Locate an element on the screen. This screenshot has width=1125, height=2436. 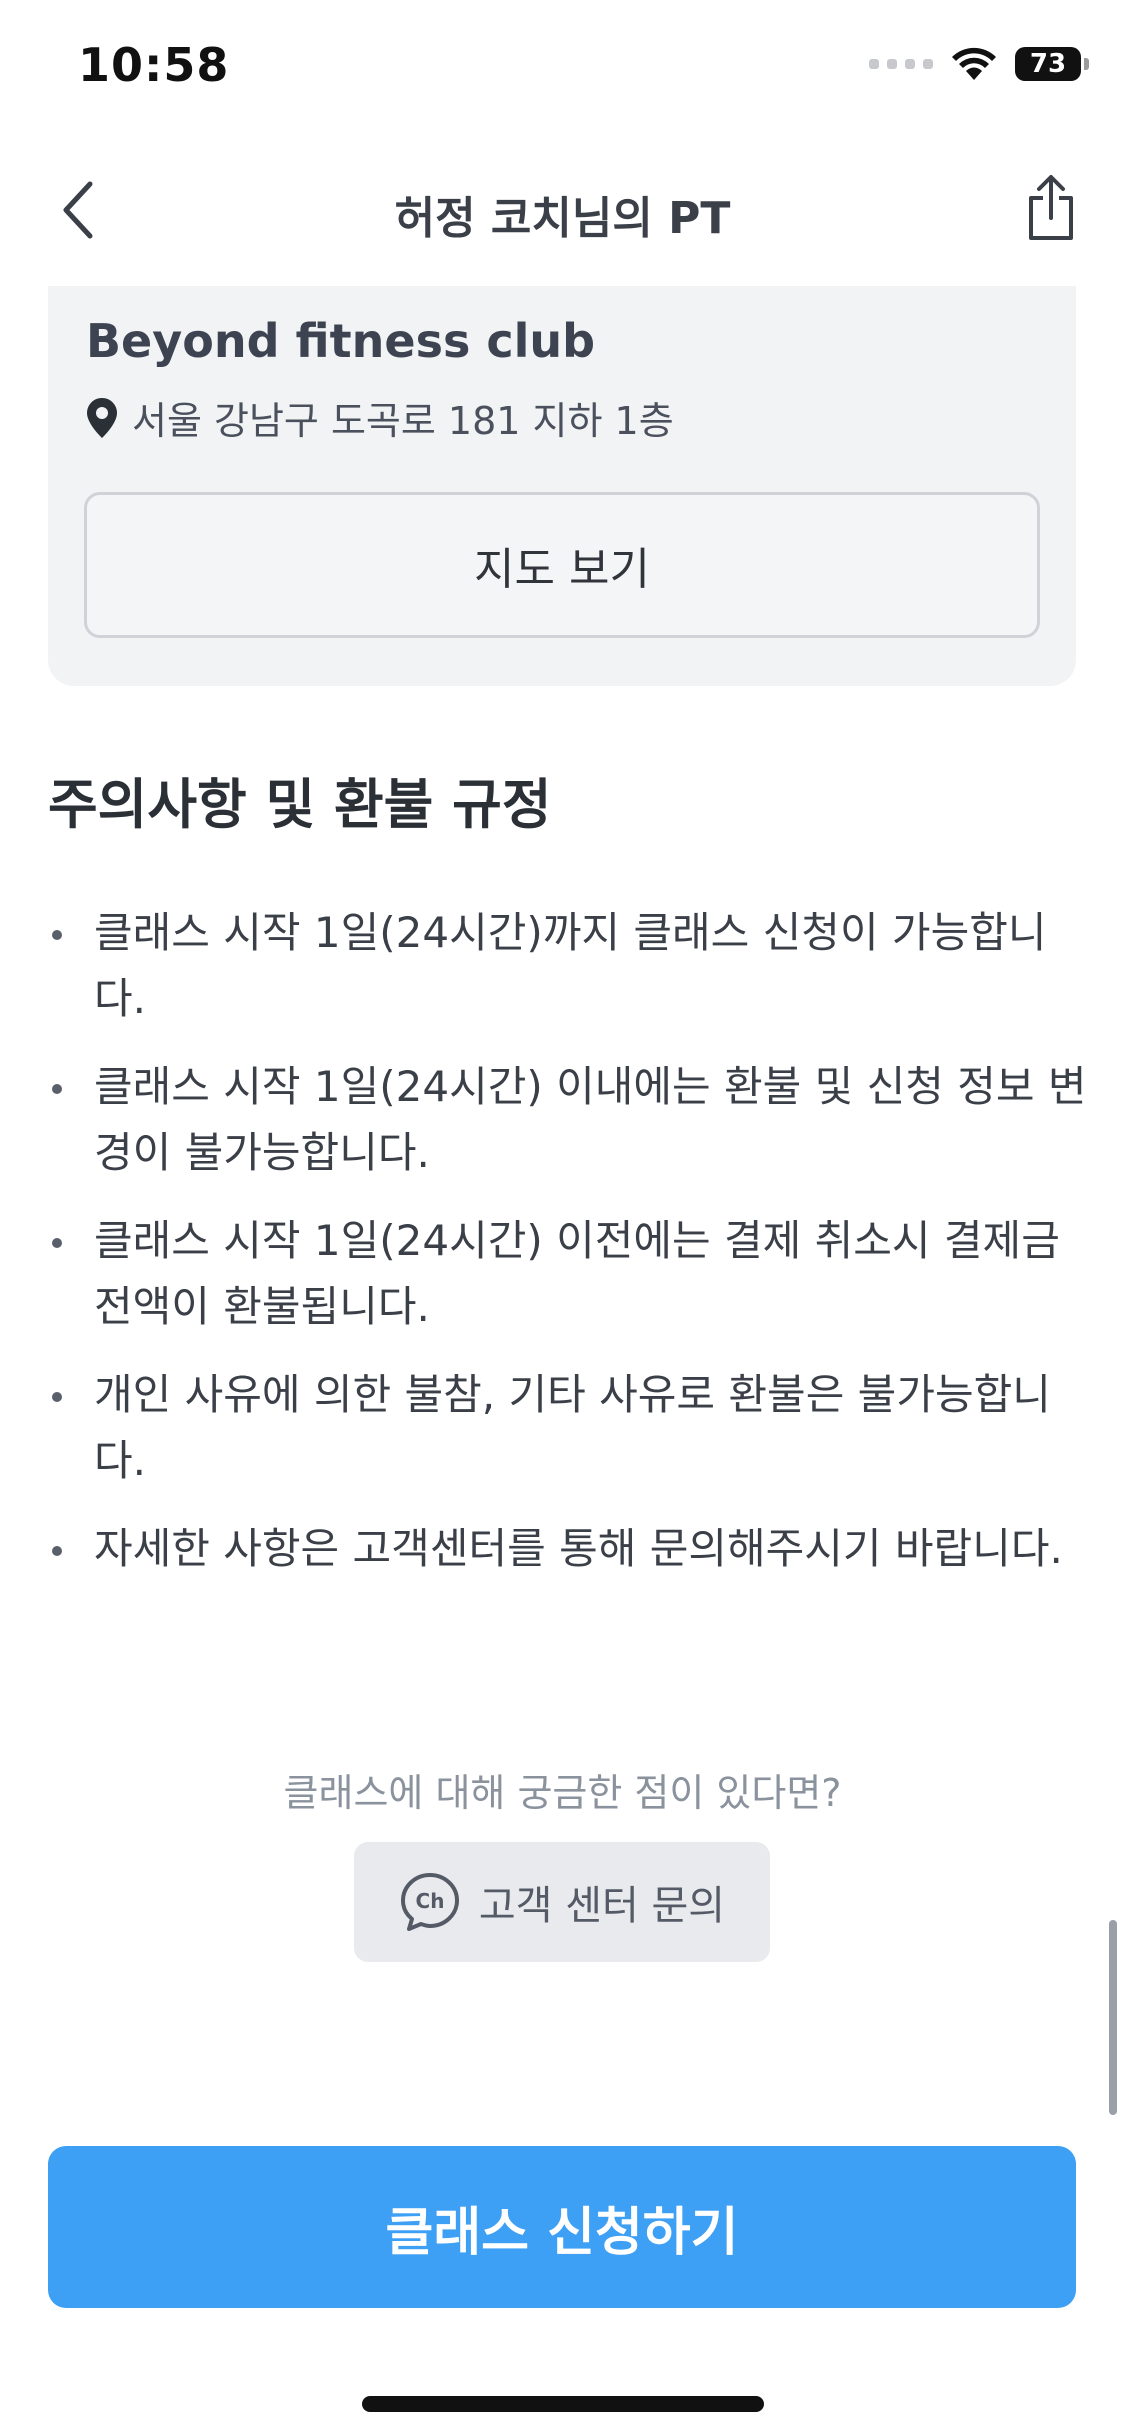
map-pin-icon is located at coordinates (102, 417).